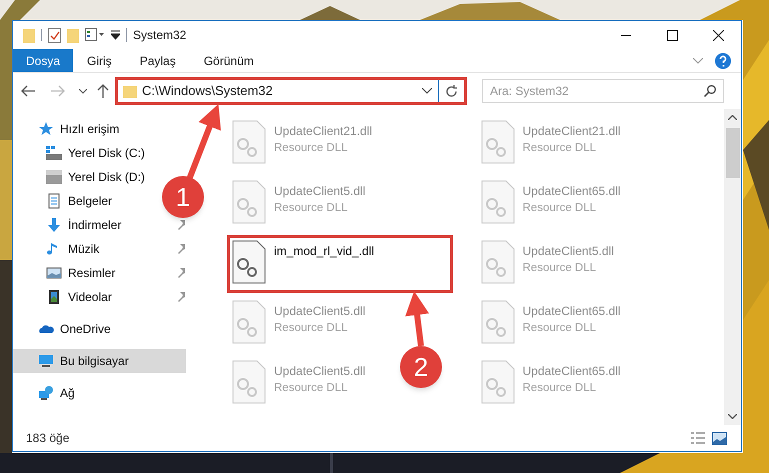  What do you see at coordinates (48, 438) in the screenshot?
I see `item-count: 183 öğe` at bounding box center [48, 438].